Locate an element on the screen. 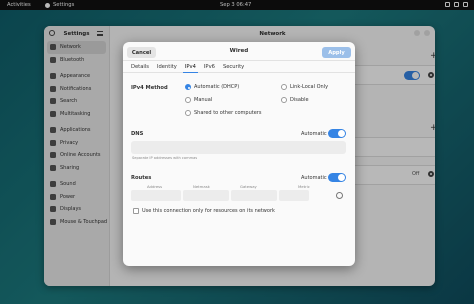 This screenshot has width=474, height=304. dns-input is located at coordinates (238, 147).